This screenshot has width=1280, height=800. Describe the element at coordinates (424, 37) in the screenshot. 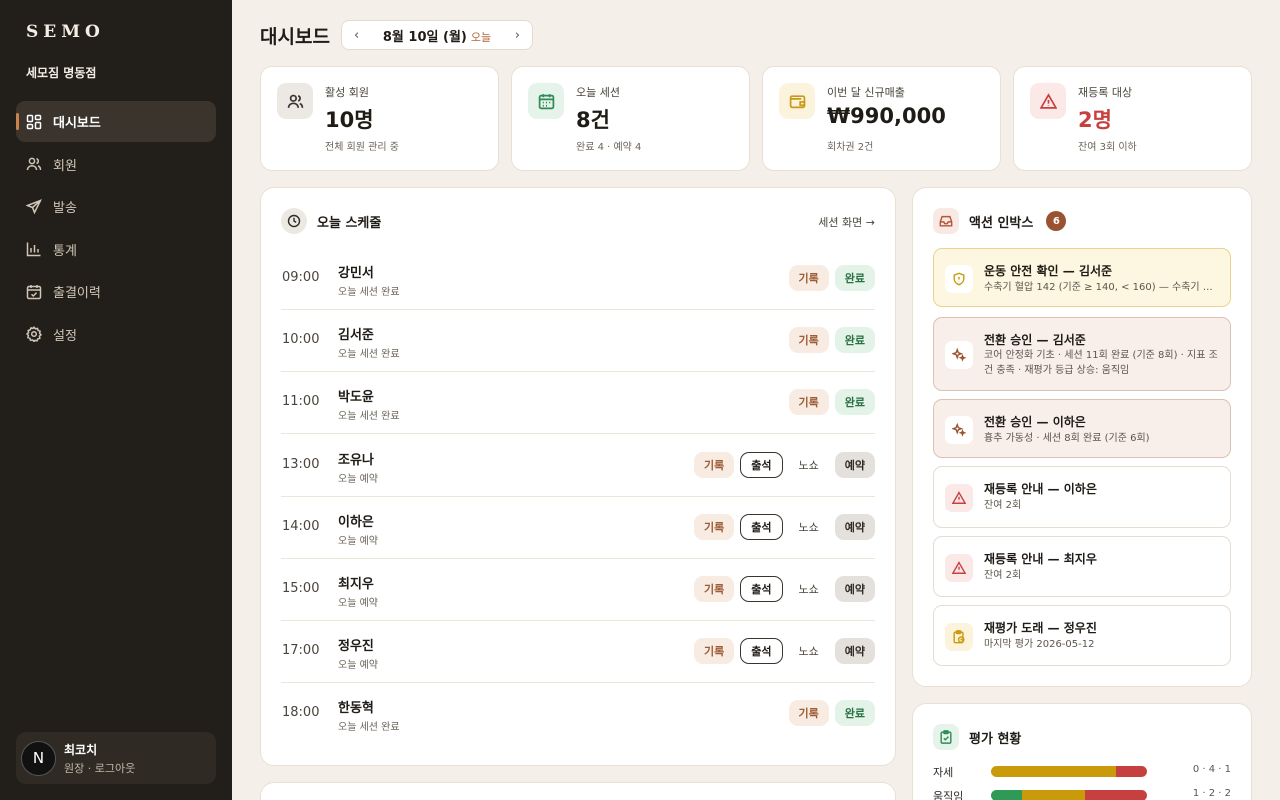

I see `date-text: 8월 10일 (월)` at that location.